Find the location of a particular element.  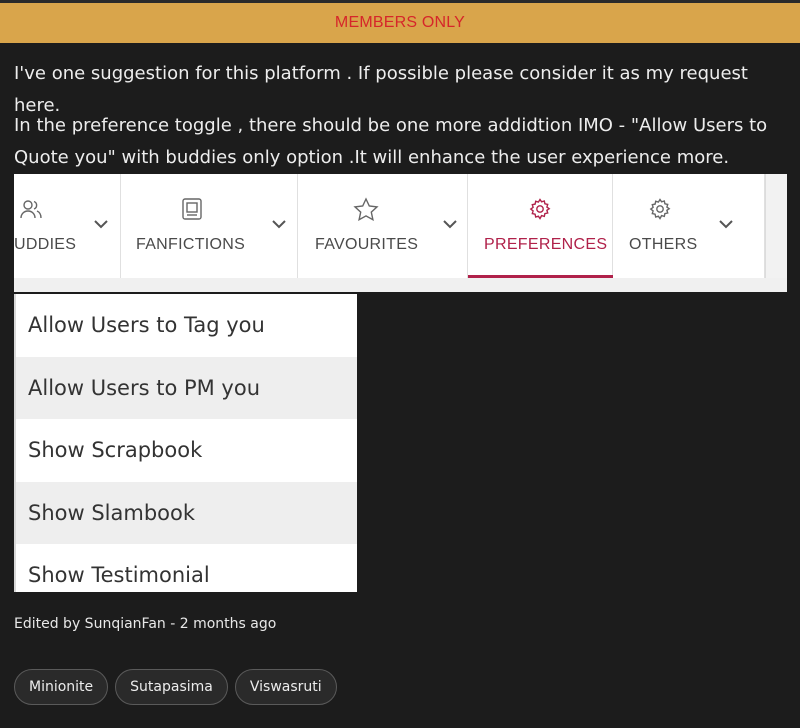

tab-buddies: UDDIES is located at coordinates (67, 226).